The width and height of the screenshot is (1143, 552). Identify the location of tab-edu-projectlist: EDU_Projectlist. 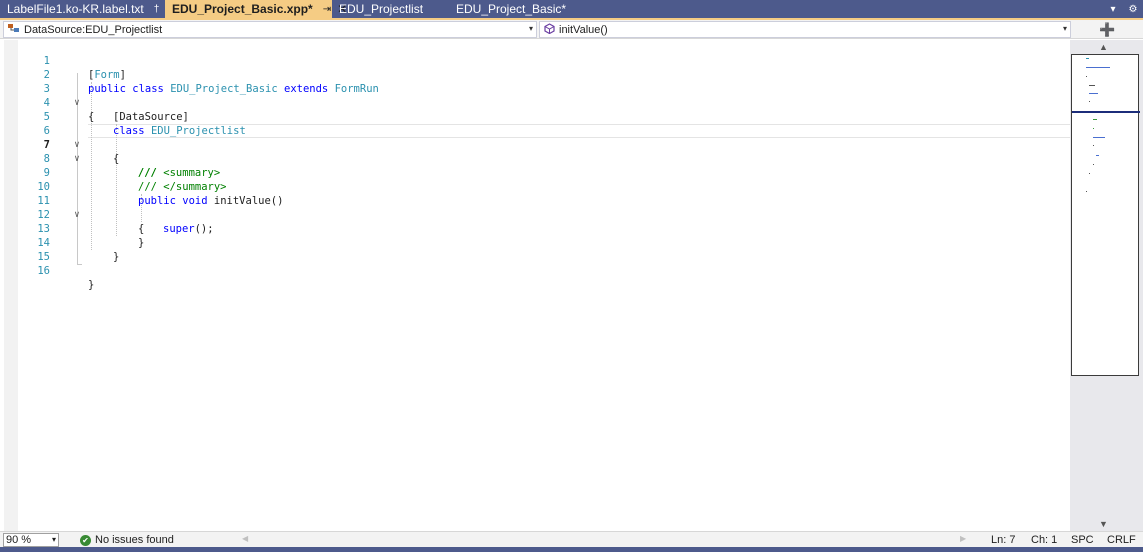
(390, 9).